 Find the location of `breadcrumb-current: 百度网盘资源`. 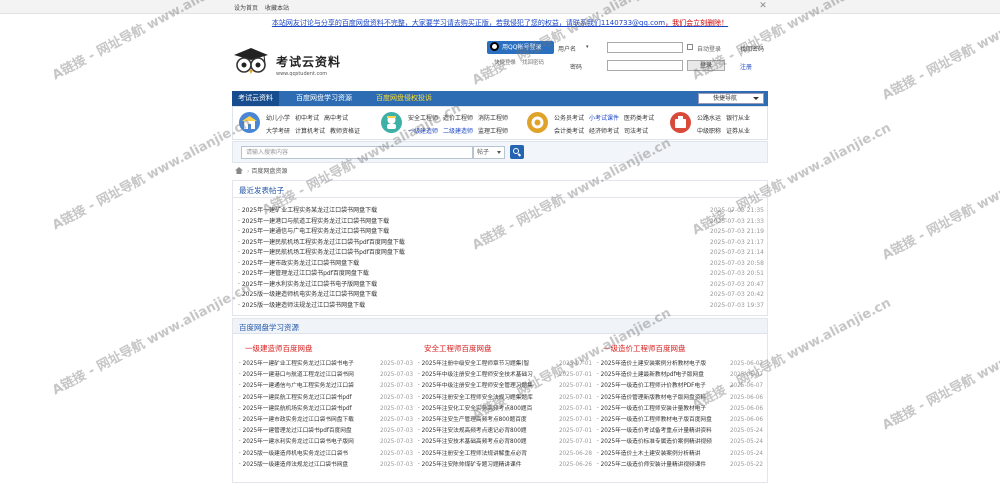

breadcrumb-current: 百度网盘资源 is located at coordinates (269, 171).